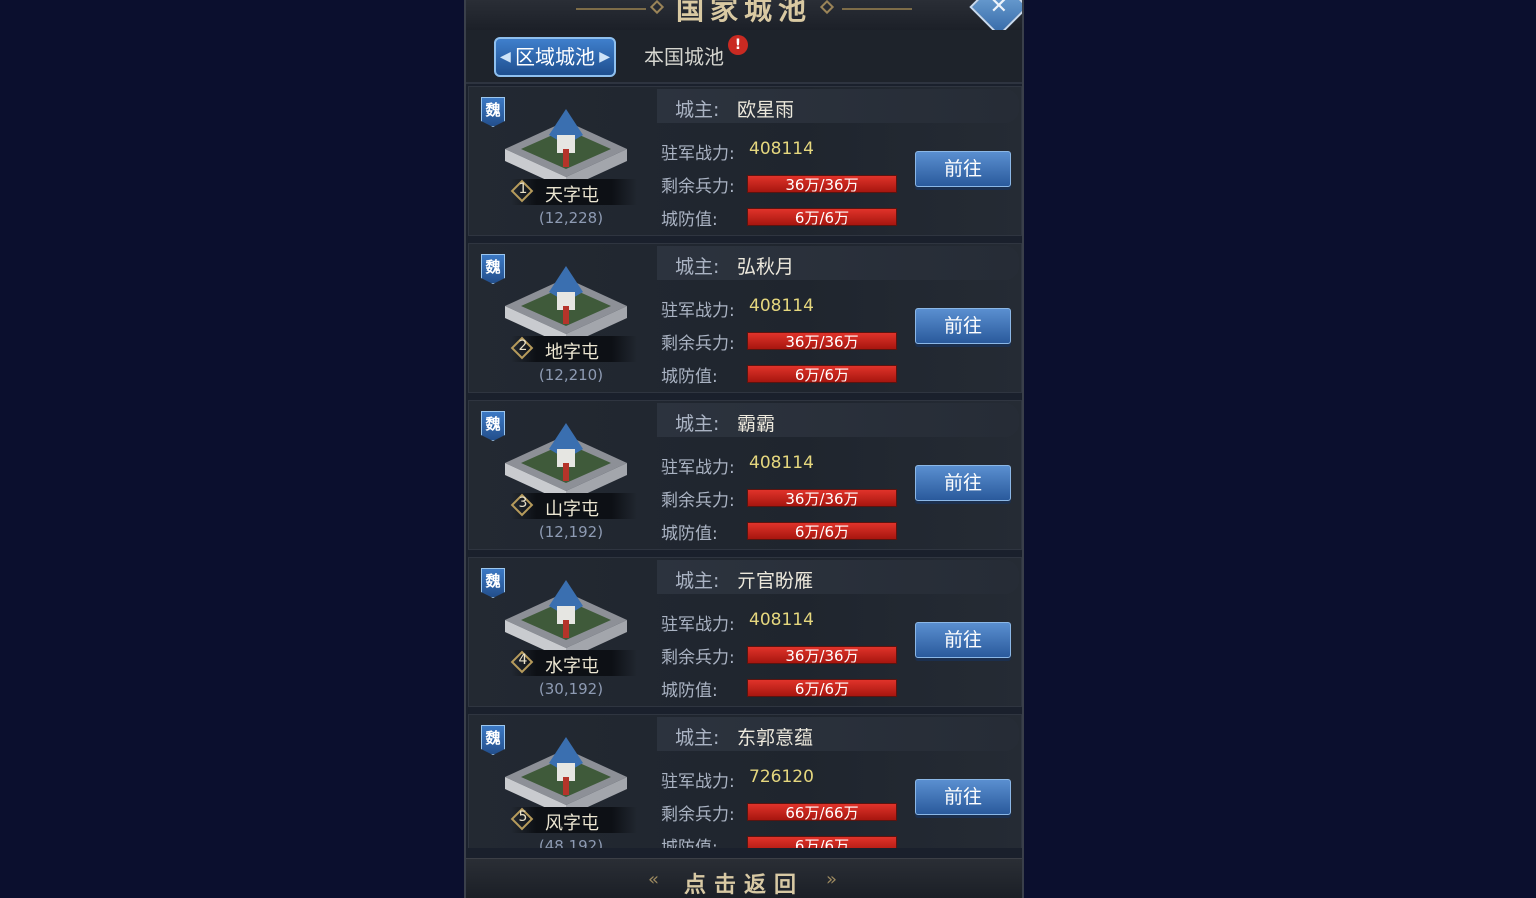 The height and width of the screenshot is (898, 1536). I want to click on tab-bar: ◀ 区域城池 ▶ 本国城池 !, so click(744, 57).